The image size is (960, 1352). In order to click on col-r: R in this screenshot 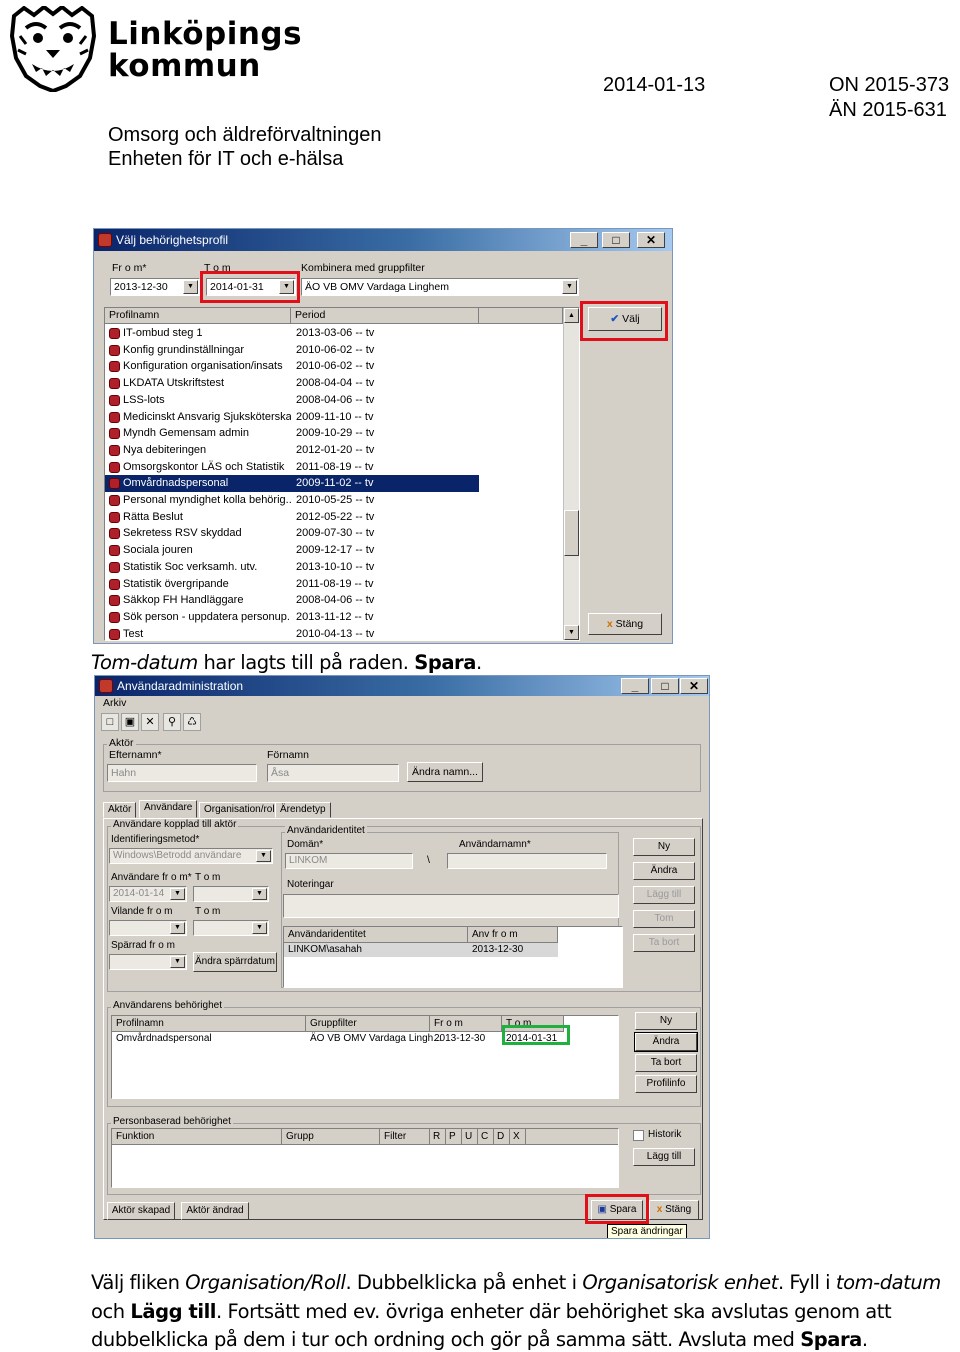, I will do `click(438, 1137)`.